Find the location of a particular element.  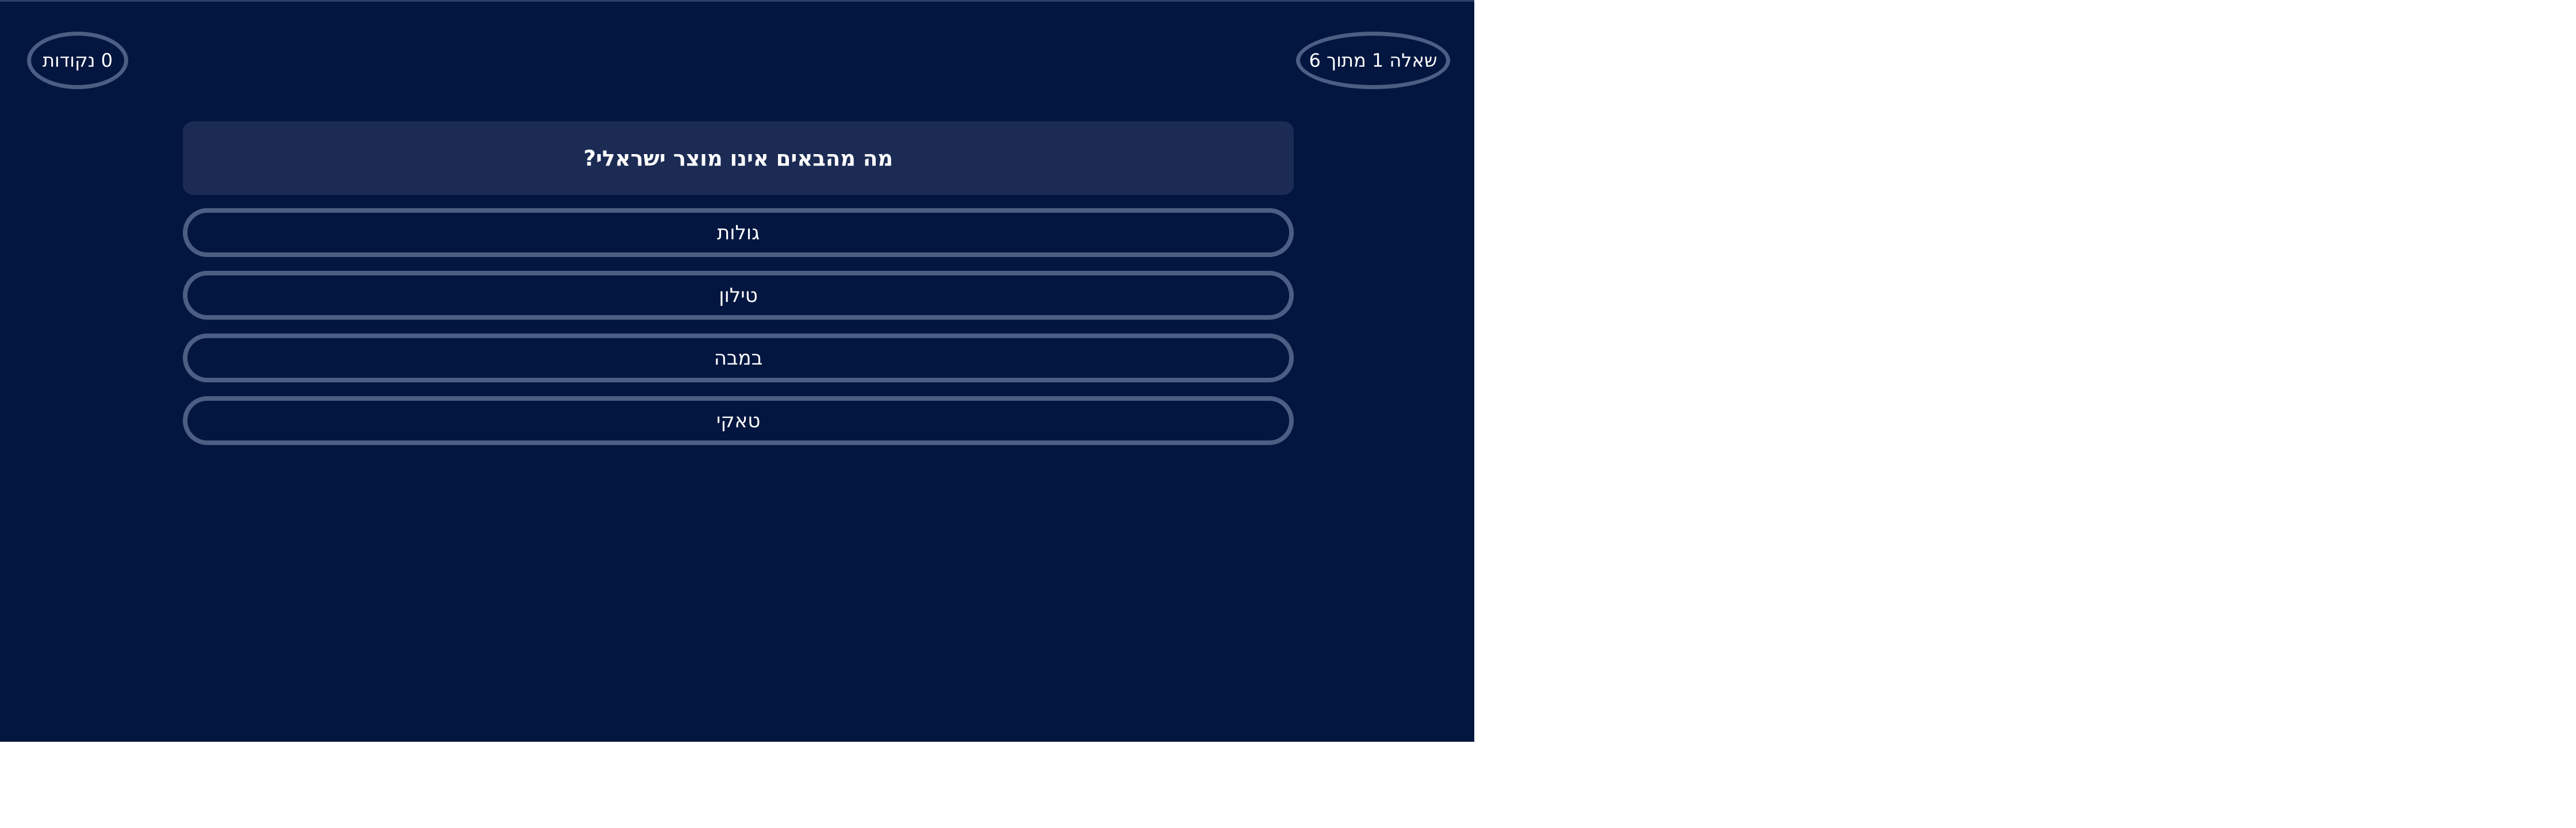

answer-option-1: גולות is located at coordinates (738, 232).